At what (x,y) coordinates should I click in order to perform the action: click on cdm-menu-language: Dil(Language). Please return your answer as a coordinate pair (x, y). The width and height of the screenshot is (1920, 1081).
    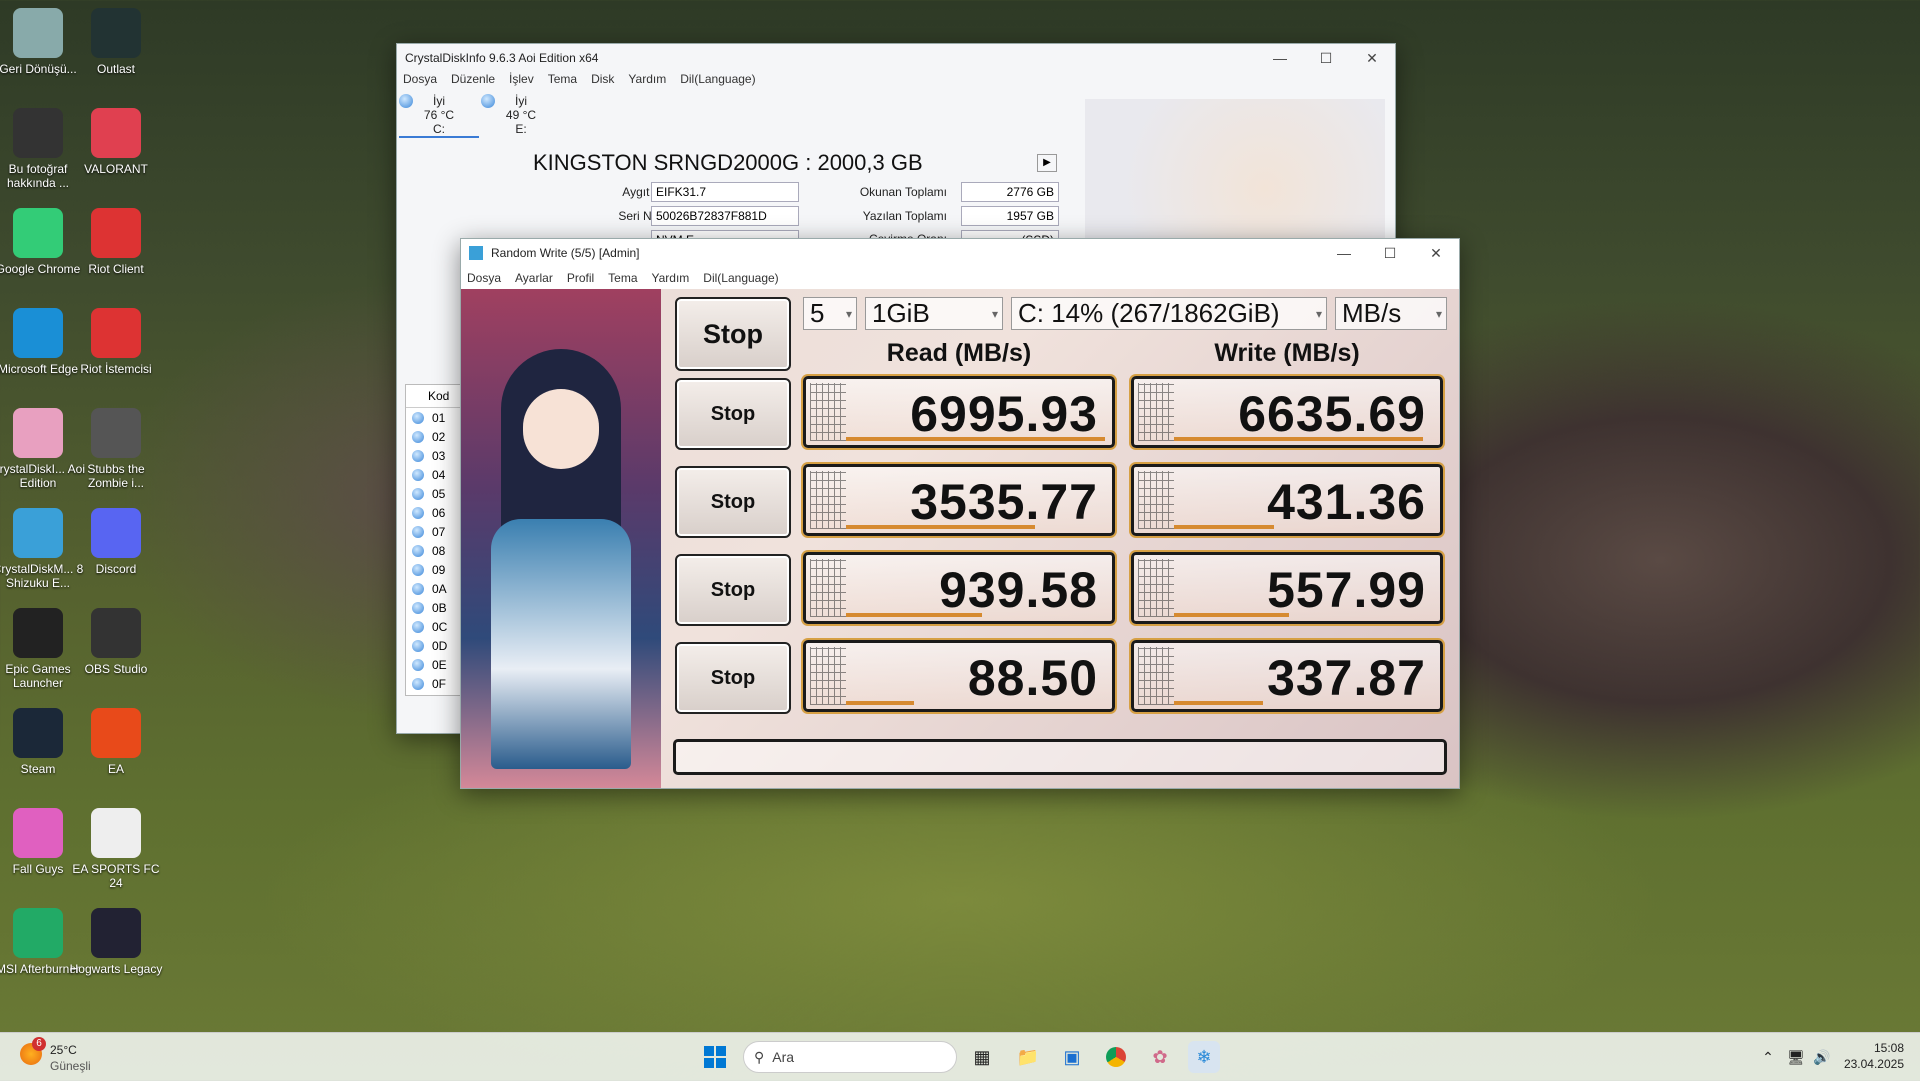
    Looking at the image, I should click on (740, 278).